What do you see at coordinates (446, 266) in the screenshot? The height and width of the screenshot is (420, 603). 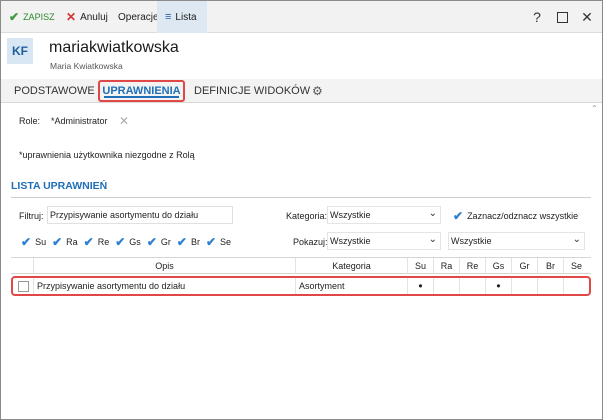 I see `column-header-ra: Ra` at bounding box center [446, 266].